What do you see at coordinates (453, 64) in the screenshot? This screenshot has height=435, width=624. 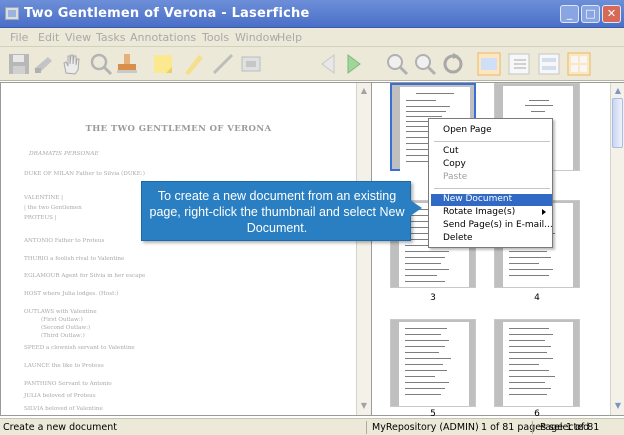 I see `rotate-icon` at bounding box center [453, 64].